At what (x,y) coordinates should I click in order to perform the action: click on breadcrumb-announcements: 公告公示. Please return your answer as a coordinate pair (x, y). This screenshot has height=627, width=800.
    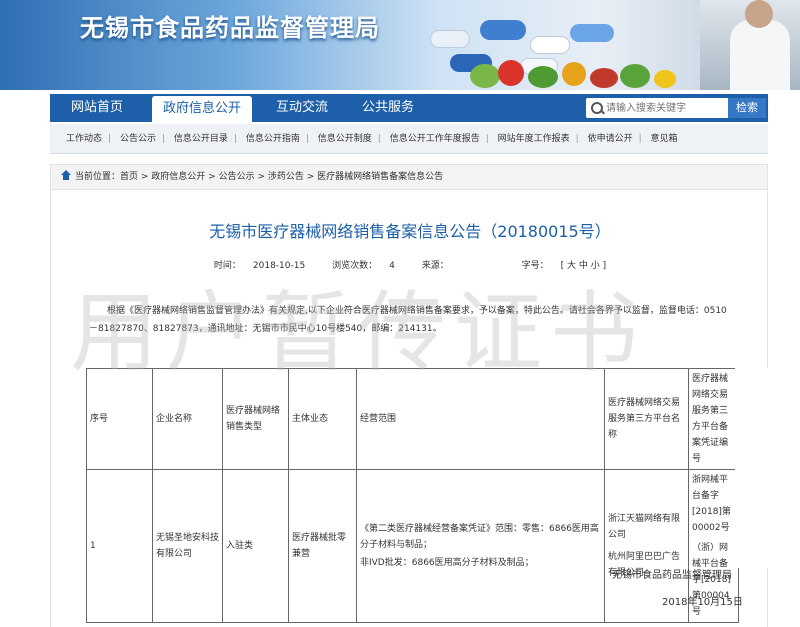
    Looking at the image, I should click on (237, 177).